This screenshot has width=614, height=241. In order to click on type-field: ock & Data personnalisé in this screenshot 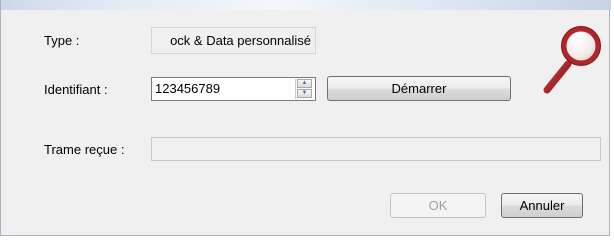, I will do `click(233, 40)`.